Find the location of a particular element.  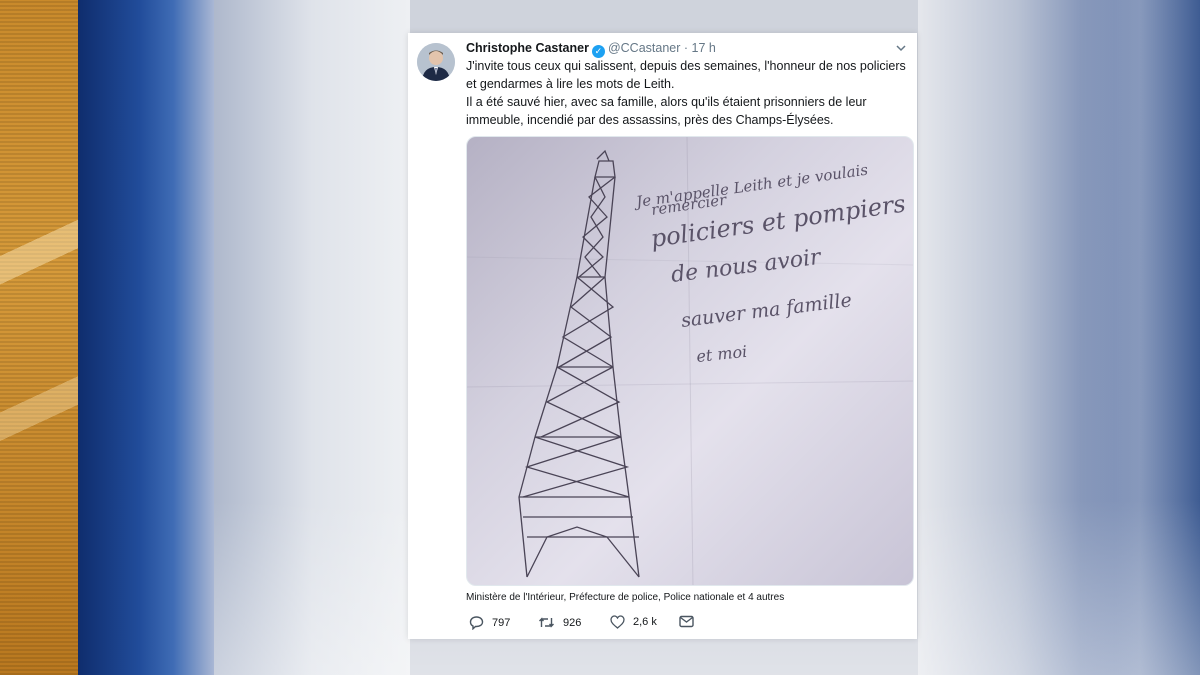

author-handle: @CCastaner is located at coordinates (644, 48).